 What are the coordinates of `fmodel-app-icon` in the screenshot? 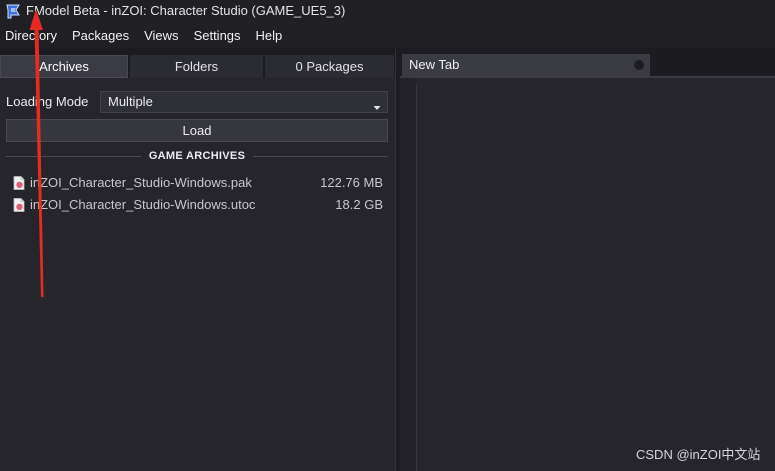 It's located at (13, 11).